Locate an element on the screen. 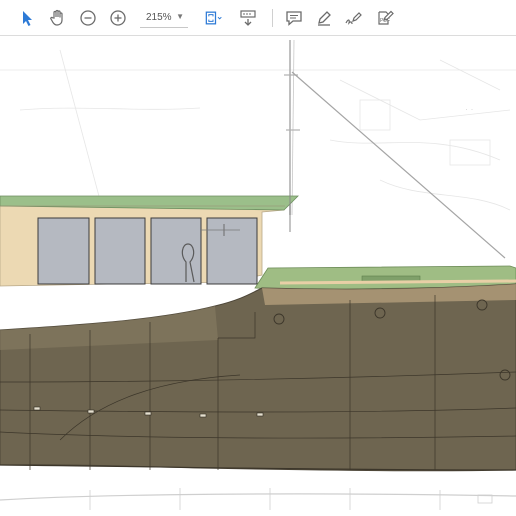  select-tool-button is located at coordinates (27, 18).